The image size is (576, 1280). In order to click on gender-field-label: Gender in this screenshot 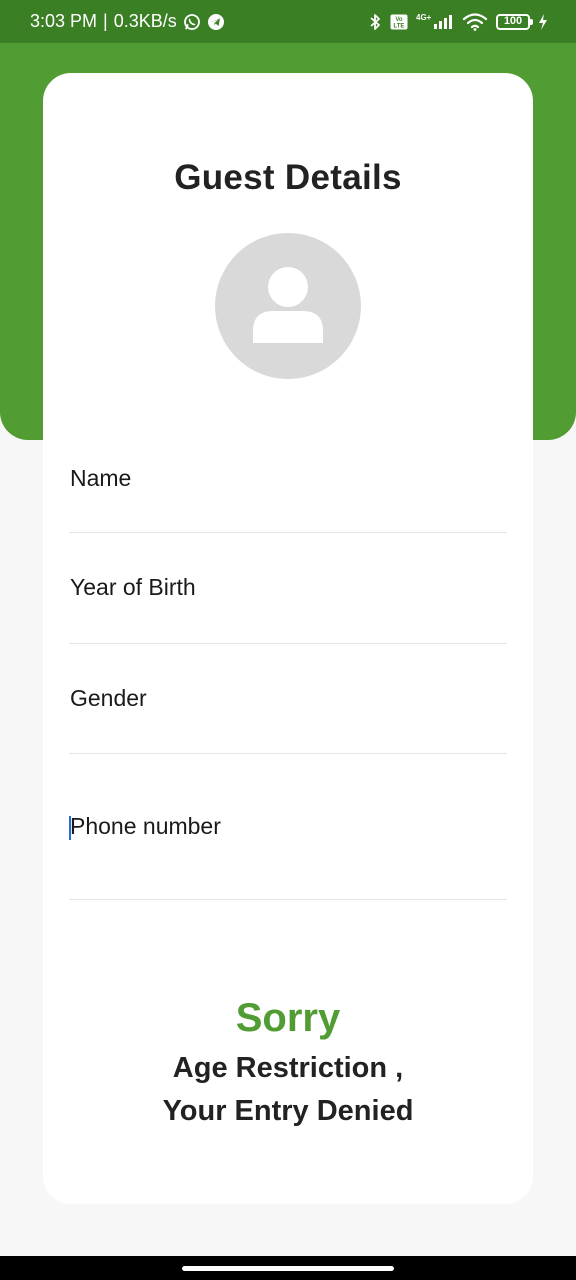, I will do `click(108, 698)`.